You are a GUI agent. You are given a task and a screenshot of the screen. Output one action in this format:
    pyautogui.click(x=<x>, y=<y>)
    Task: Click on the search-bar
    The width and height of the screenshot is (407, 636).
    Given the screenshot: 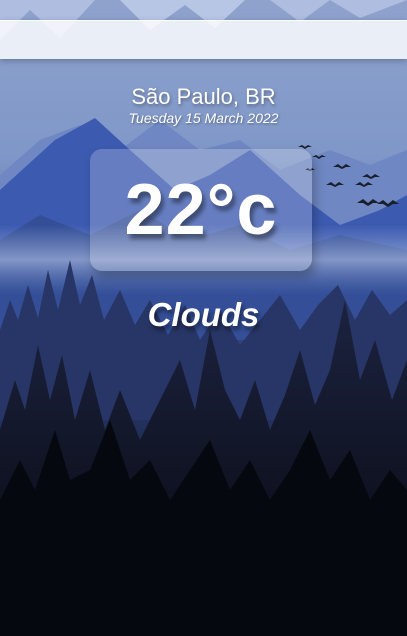 What is the action you would take?
    pyautogui.click(x=203, y=39)
    